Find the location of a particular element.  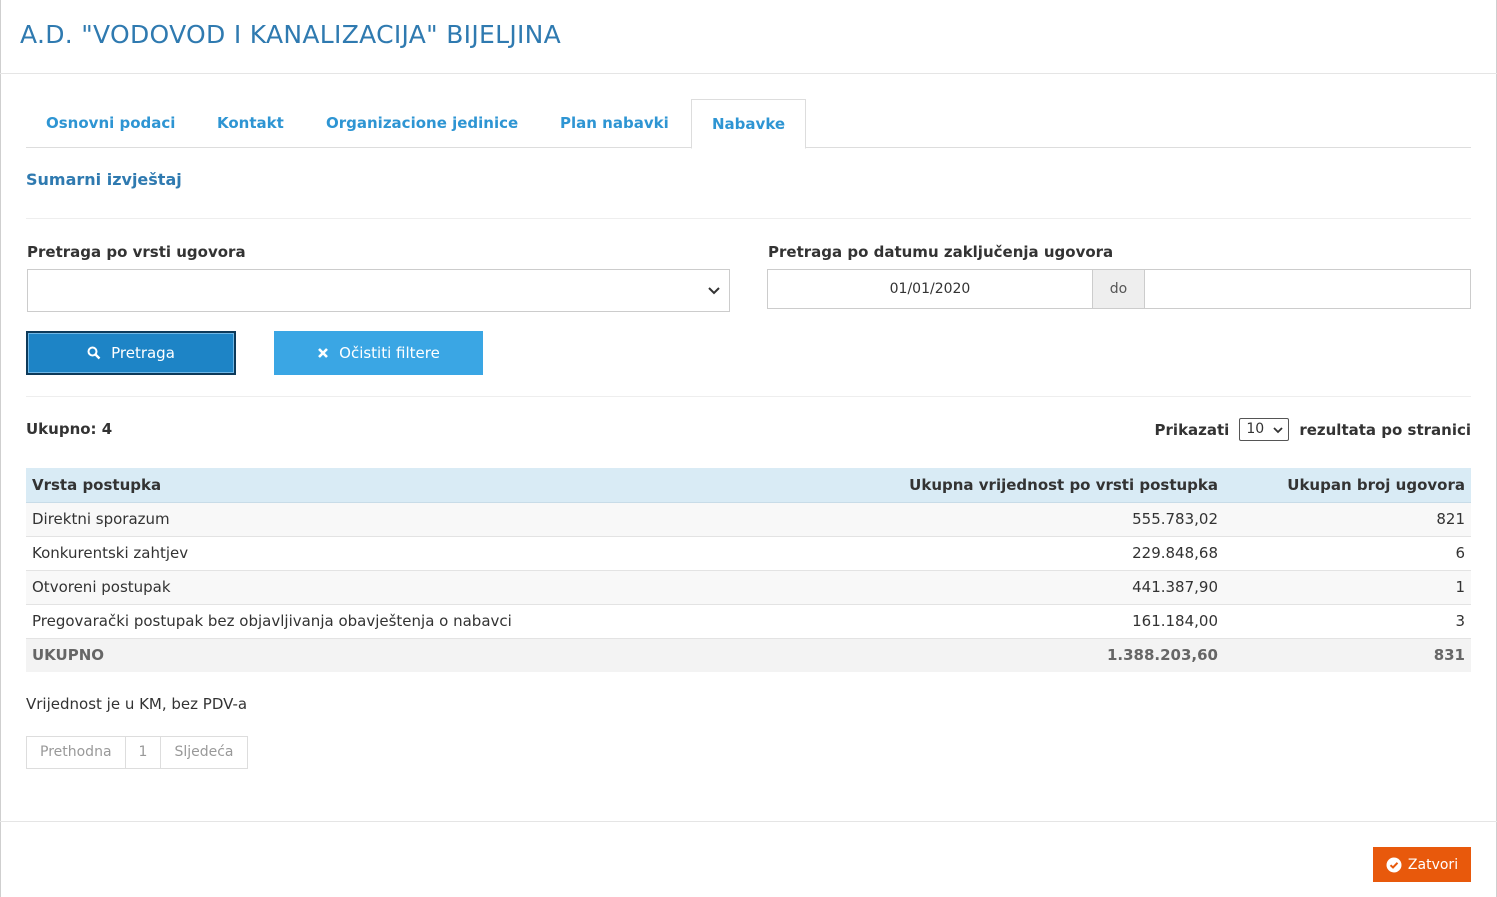

table-row: Konkurentski zahtjev 229.848,68 6 is located at coordinates (748, 552).